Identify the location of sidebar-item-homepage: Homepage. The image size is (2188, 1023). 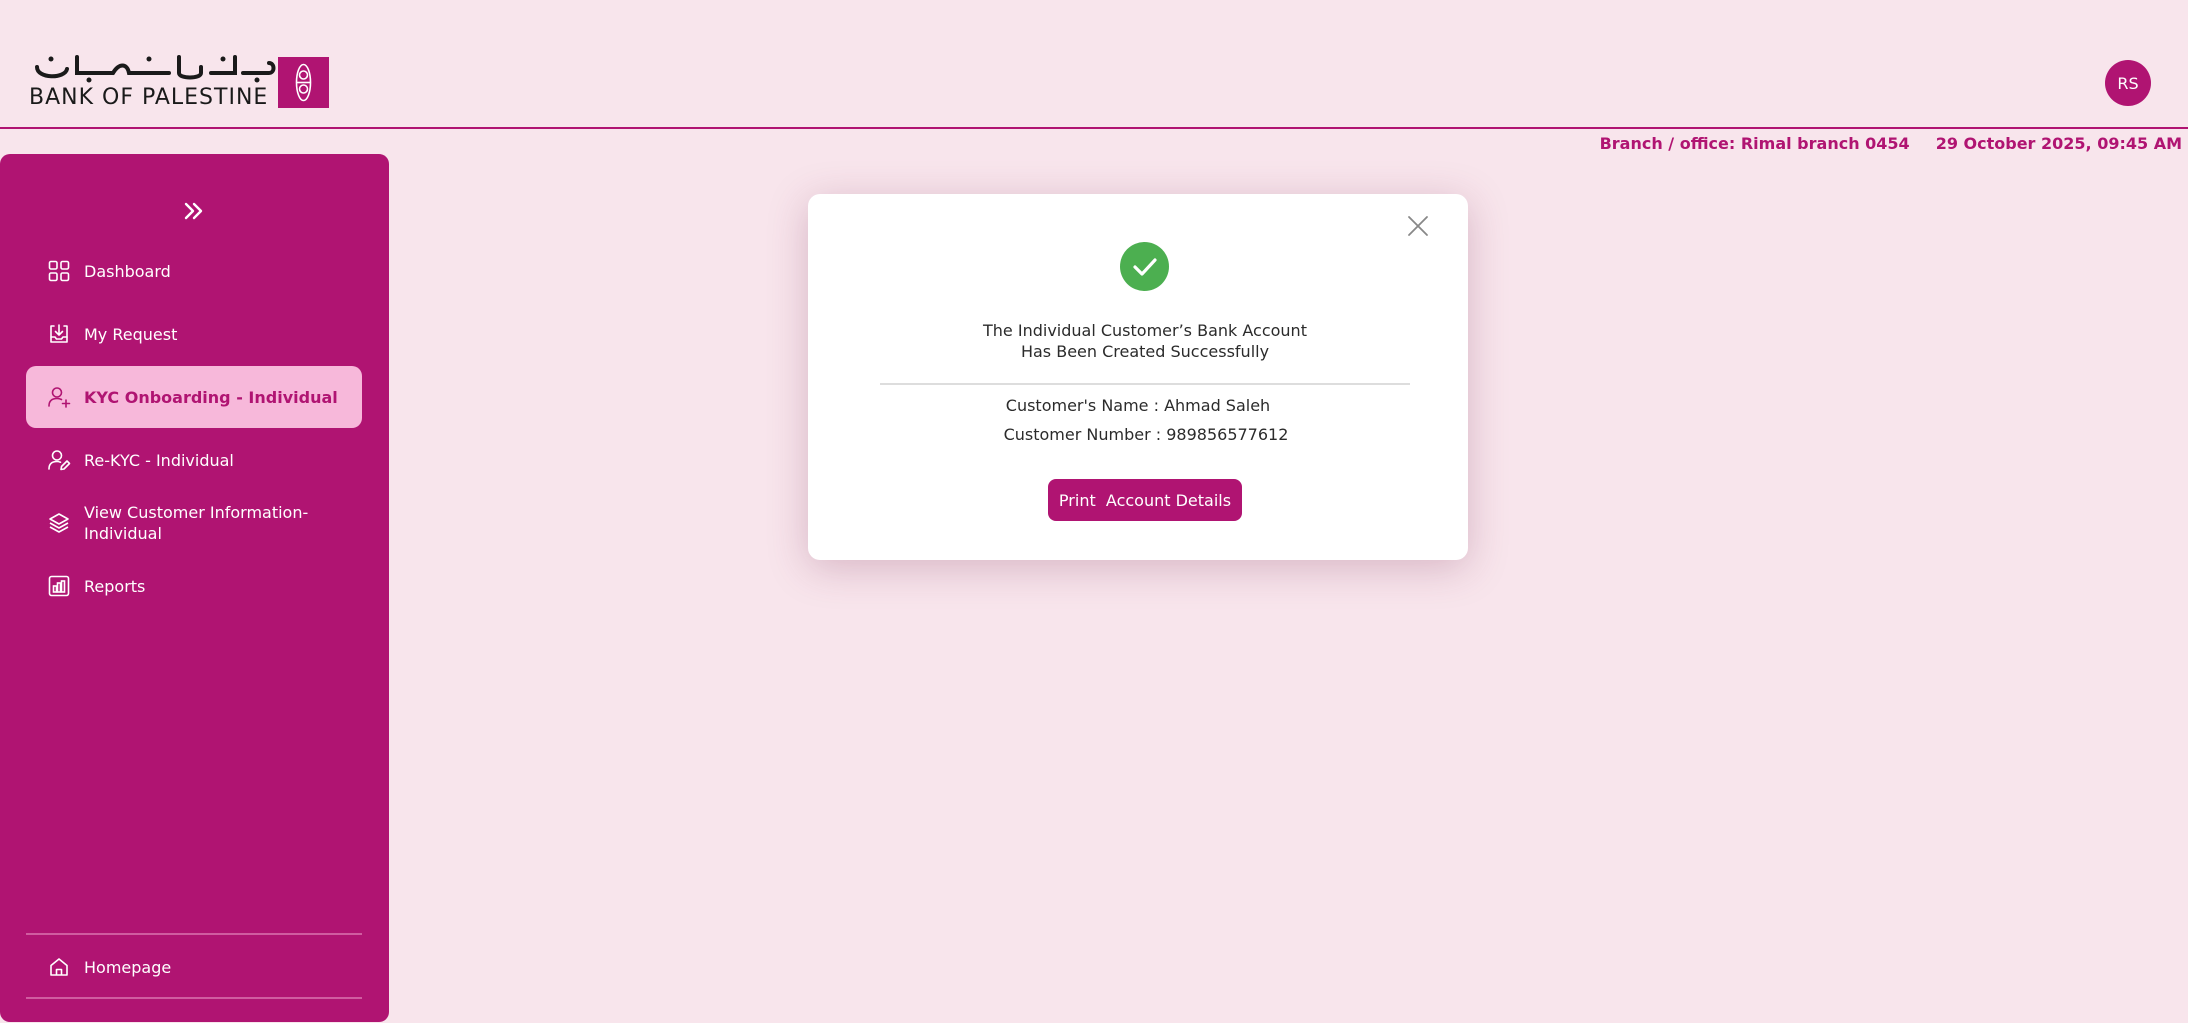
(194, 967).